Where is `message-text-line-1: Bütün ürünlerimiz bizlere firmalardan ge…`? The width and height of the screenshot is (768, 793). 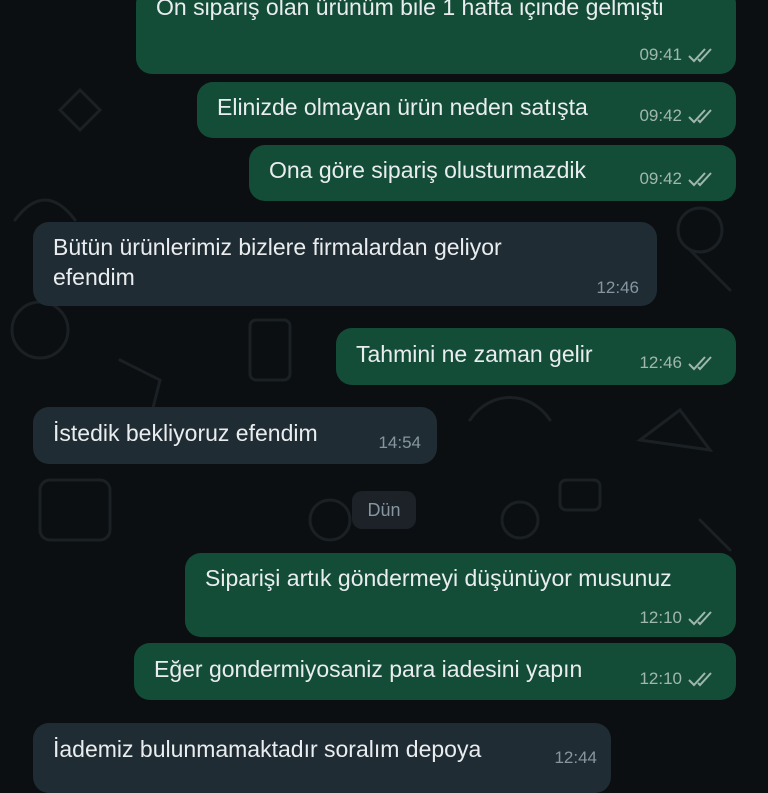 message-text-line-1: Bütün ürünlerimiz bizlere firmalardan ge… is located at coordinates (277, 247).